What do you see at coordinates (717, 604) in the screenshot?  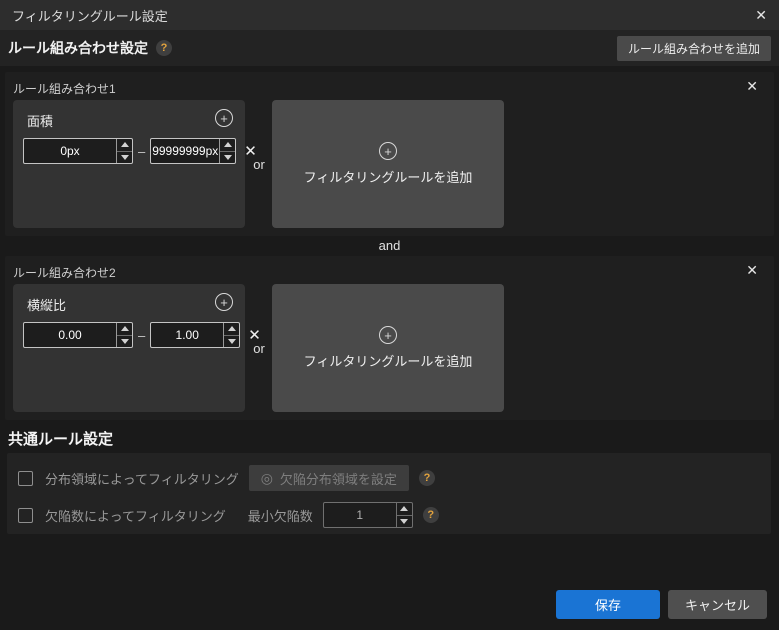 I see `cancel-button: キャンセル` at bounding box center [717, 604].